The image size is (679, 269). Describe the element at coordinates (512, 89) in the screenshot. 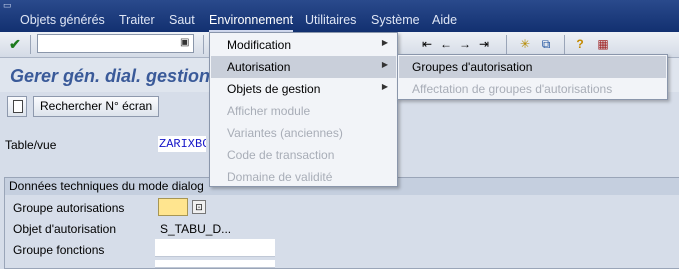

I see `submenu-item-label: Affectation de groupes d'autorisations` at that location.